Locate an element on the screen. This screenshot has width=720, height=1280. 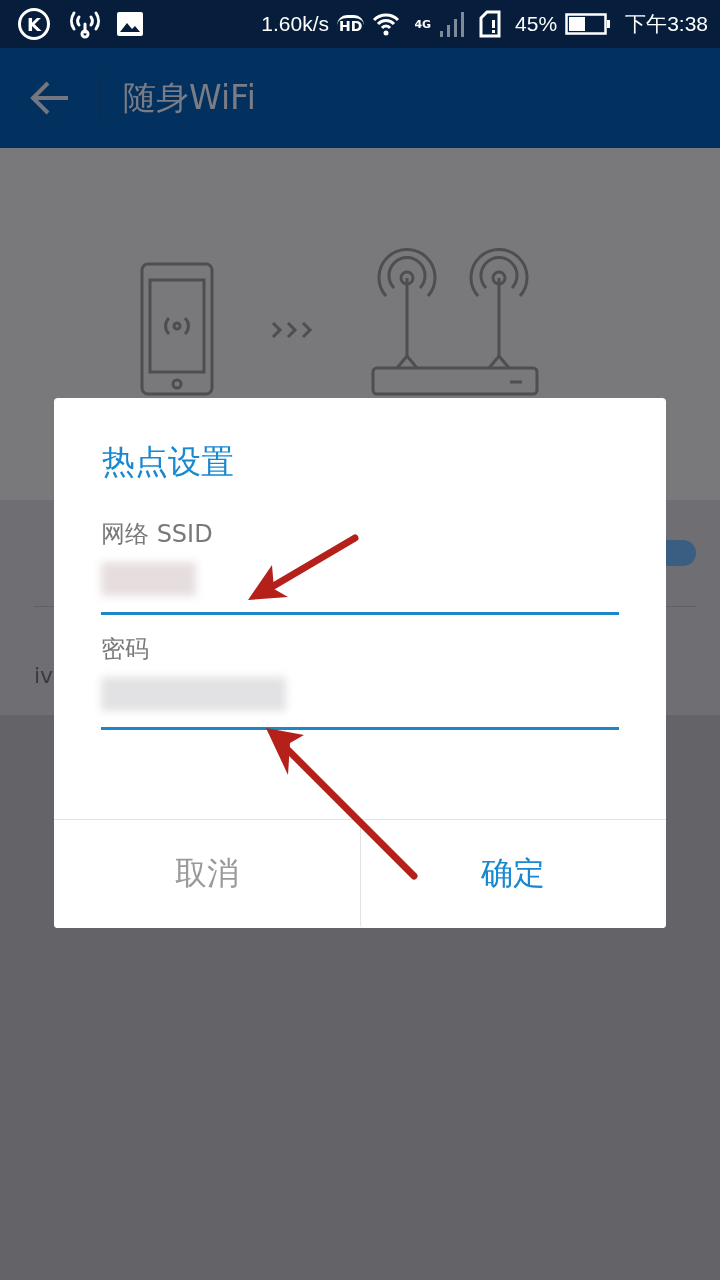
battery-percentage: 45% is located at coordinates (536, 24).